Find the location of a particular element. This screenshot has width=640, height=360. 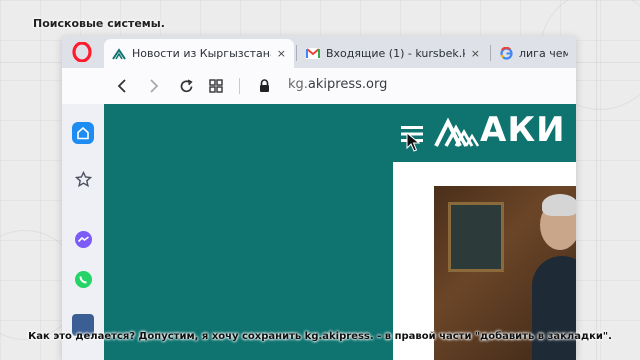

tab-title: Входящие (1) - kursbek.kur is located at coordinates (395, 53).